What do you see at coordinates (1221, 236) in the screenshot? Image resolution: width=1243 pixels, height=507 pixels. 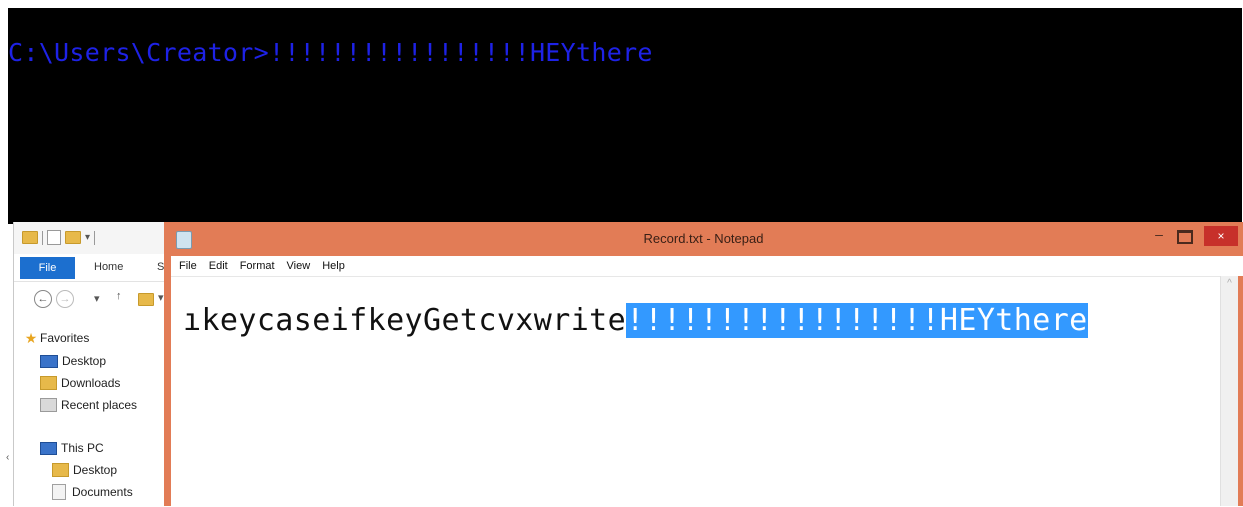 I see `close-button: ×` at bounding box center [1221, 236].